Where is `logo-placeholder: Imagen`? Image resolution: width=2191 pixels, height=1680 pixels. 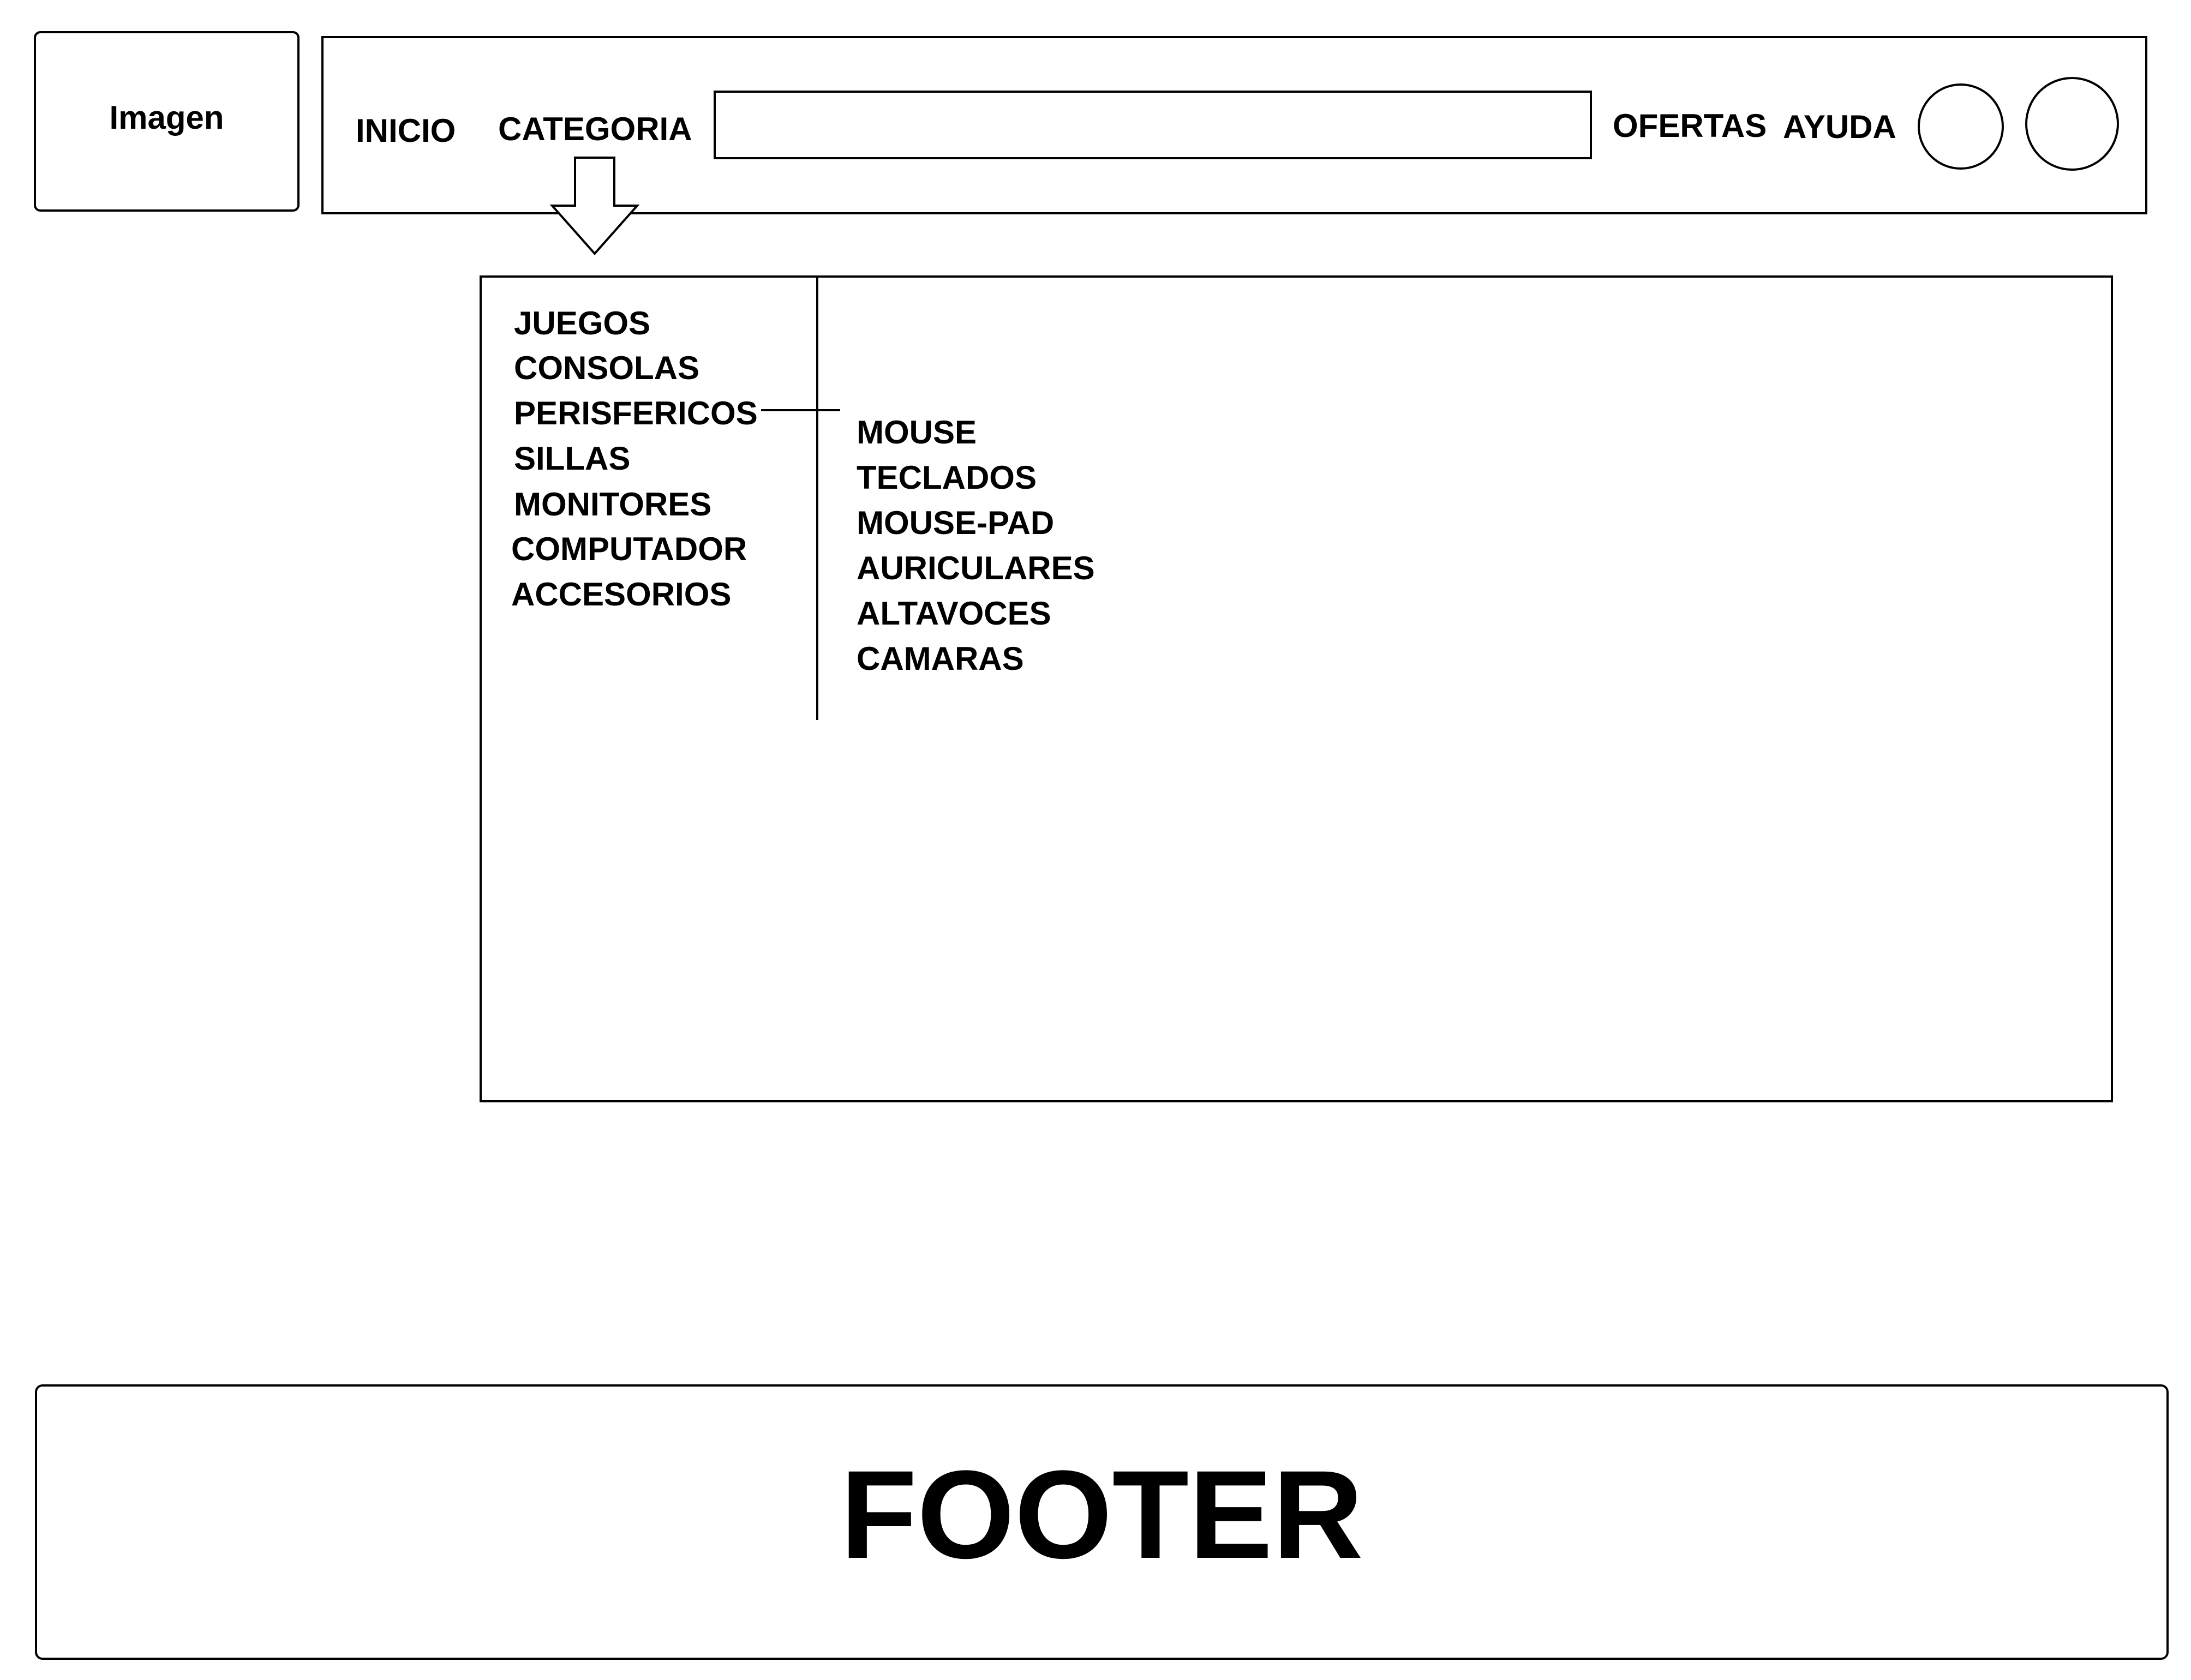 logo-placeholder: Imagen is located at coordinates (167, 121).